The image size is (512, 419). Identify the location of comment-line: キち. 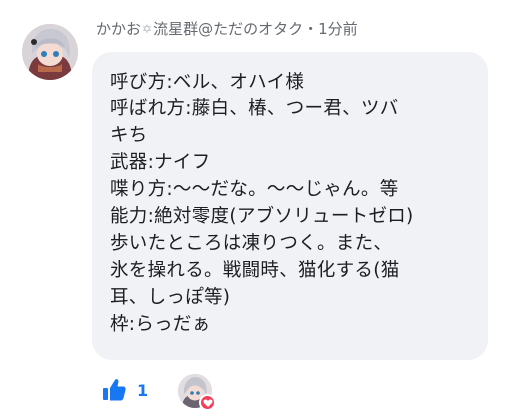
(129, 135).